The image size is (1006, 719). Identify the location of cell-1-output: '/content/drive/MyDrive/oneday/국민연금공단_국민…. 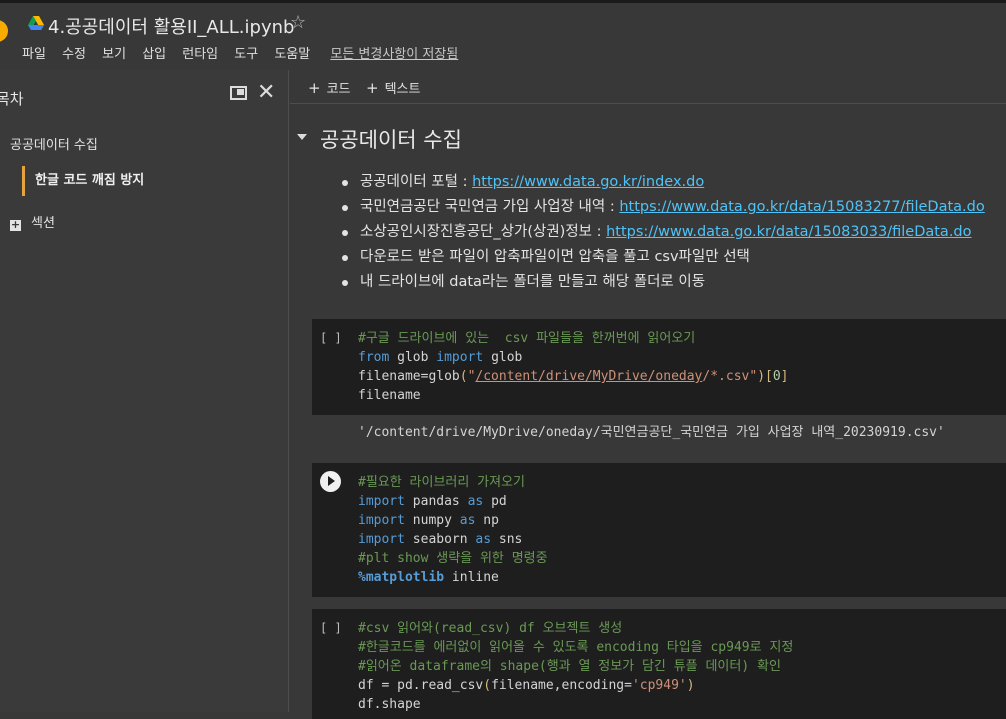
(659, 434).